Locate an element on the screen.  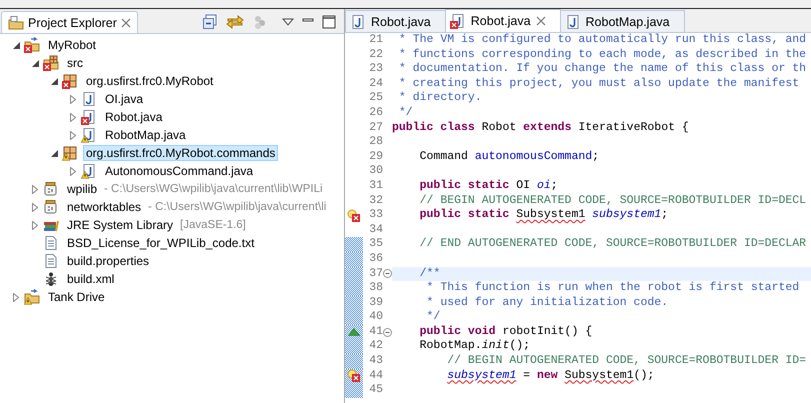
code-line: * The VM is configured to automatically run this class, and is located at coordinates (603, 40).